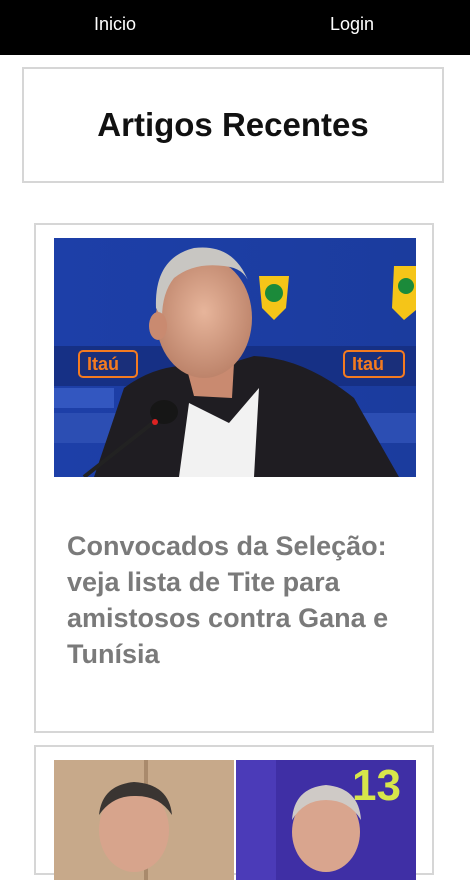  I want to click on article-image: 13, so click(235, 820).